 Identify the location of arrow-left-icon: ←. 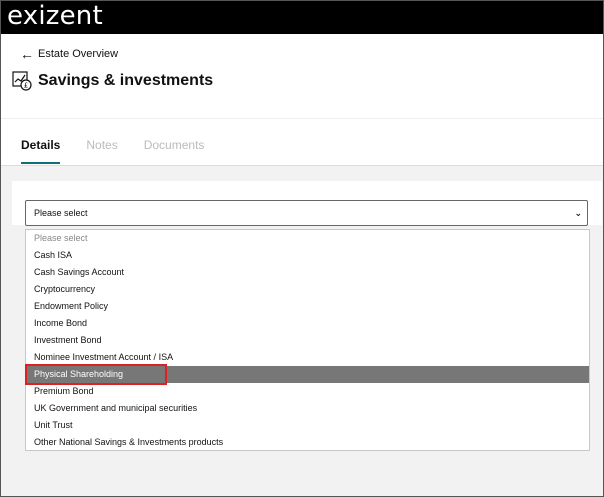
(27, 54).